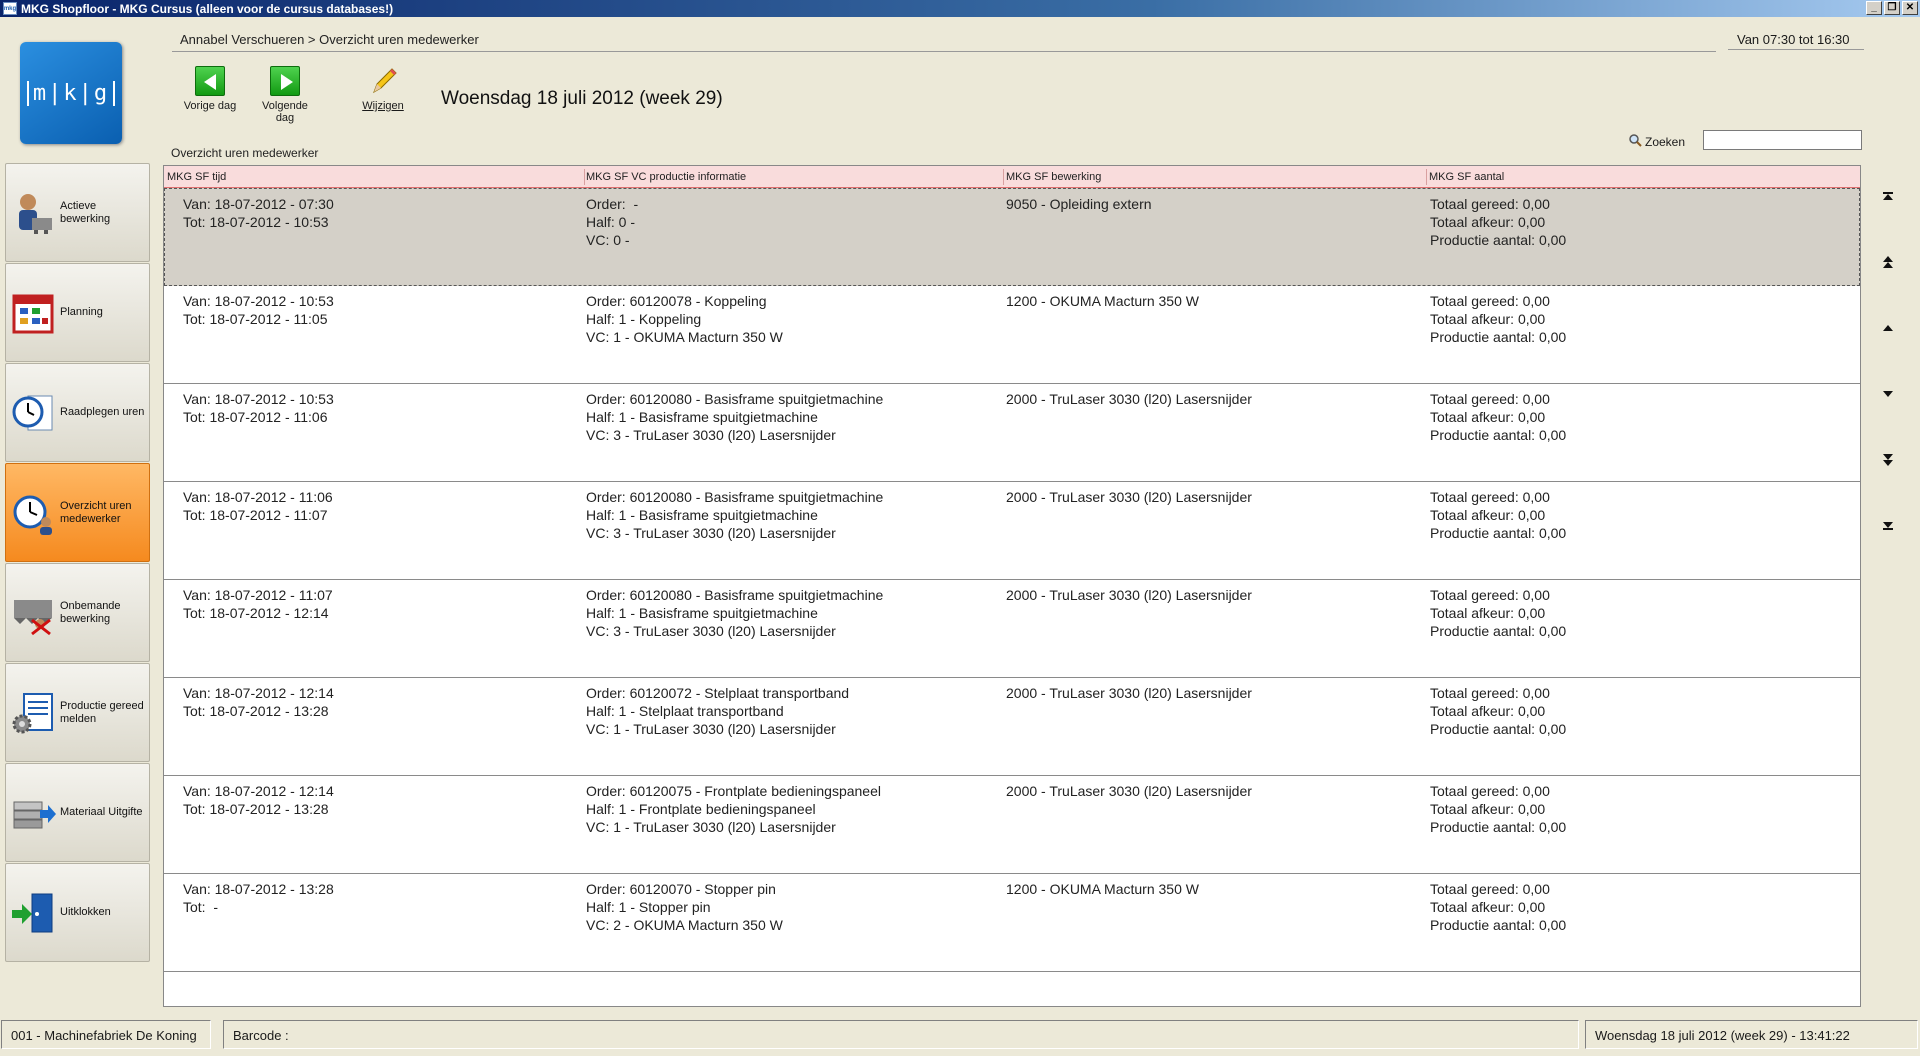 This screenshot has width=1920, height=1056. I want to click on edit-button: Wijzigen, so click(383, 89).